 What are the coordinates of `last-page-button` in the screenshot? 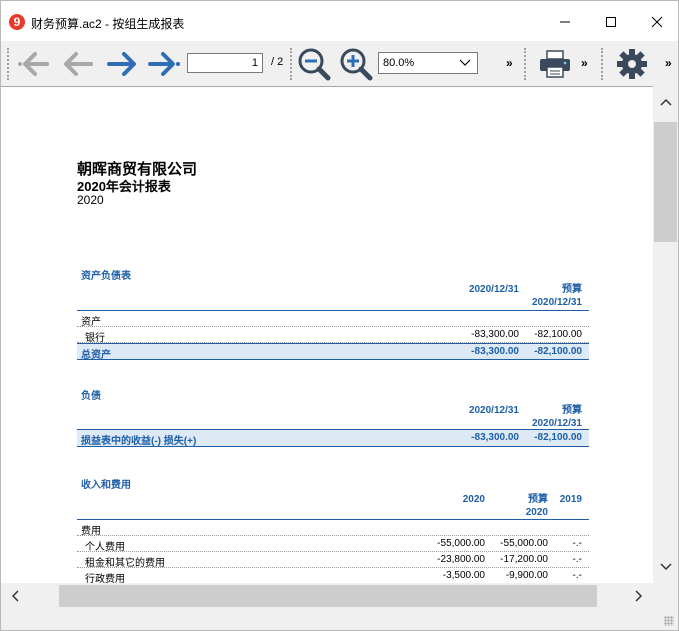 It's located at (164, 64).